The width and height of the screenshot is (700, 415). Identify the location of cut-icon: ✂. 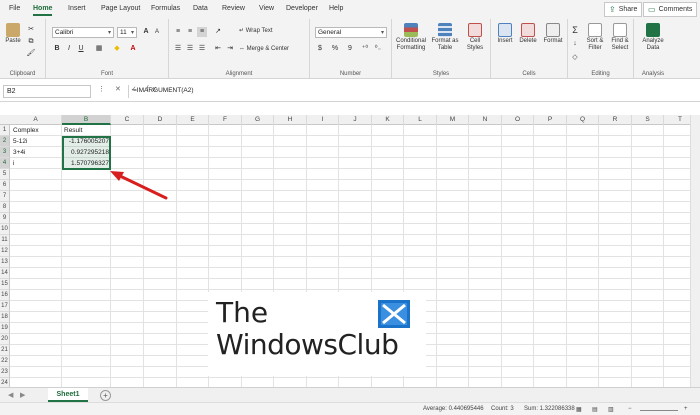
(31, 30).